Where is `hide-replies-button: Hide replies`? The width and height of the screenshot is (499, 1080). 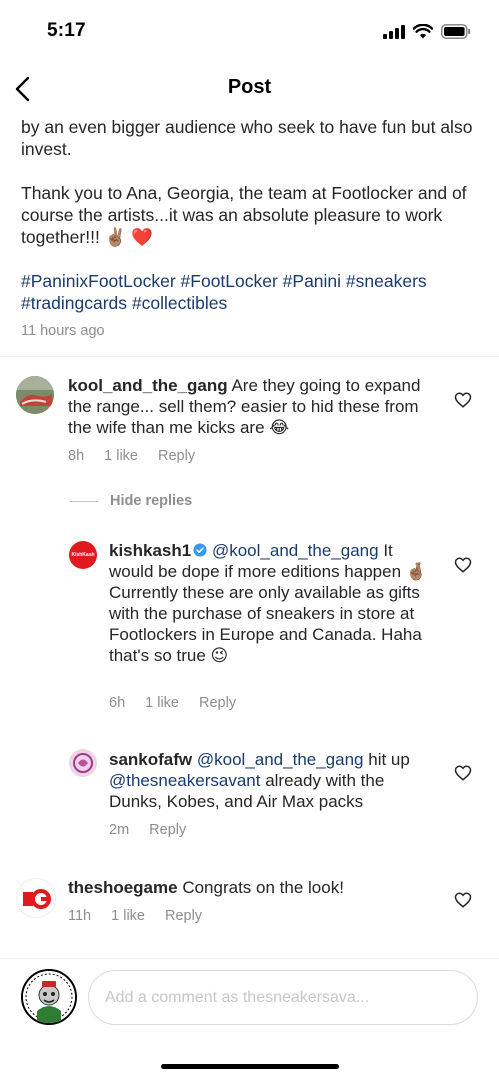 hide-replies-button: Hide replies is located at coordinates (131, 501).